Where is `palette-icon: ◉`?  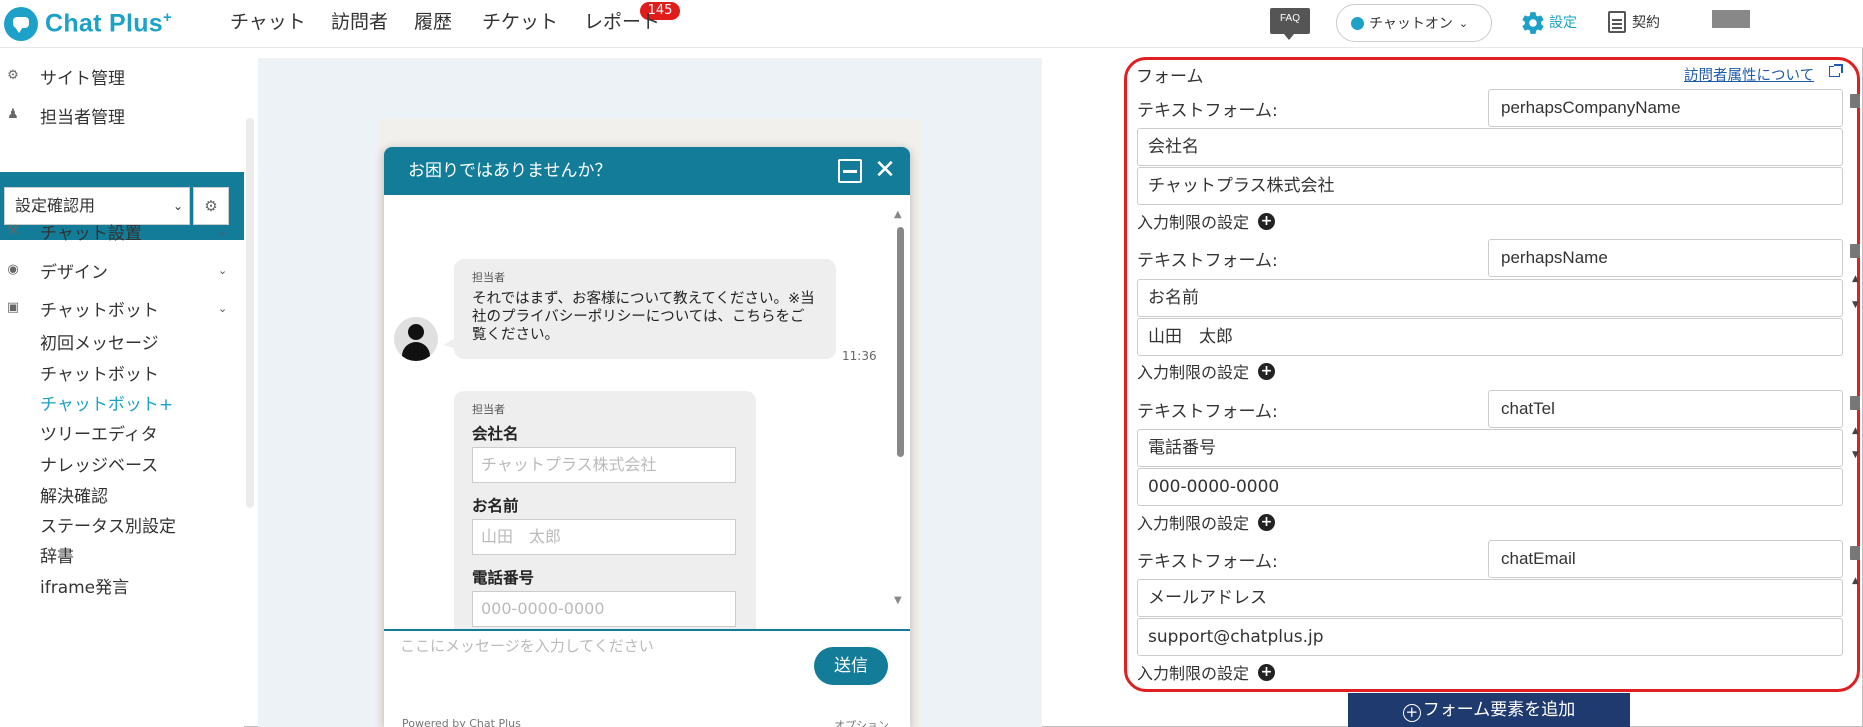 palette-icon: ◉ is located at coordinates (13, 269).